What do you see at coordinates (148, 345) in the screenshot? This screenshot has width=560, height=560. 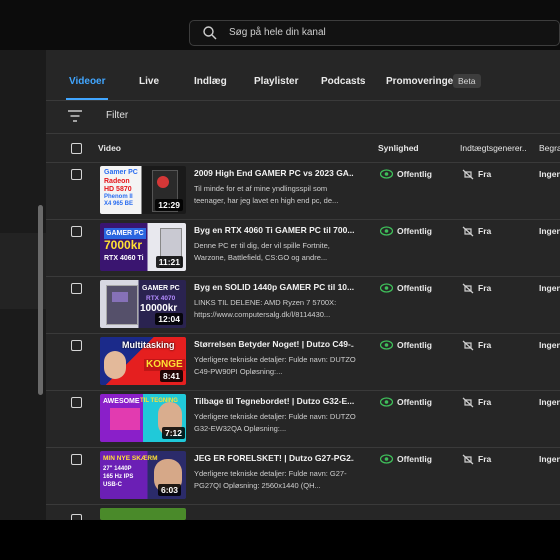 I see `thumbnail-text: Multitasking` at bounding box center [148, 345].